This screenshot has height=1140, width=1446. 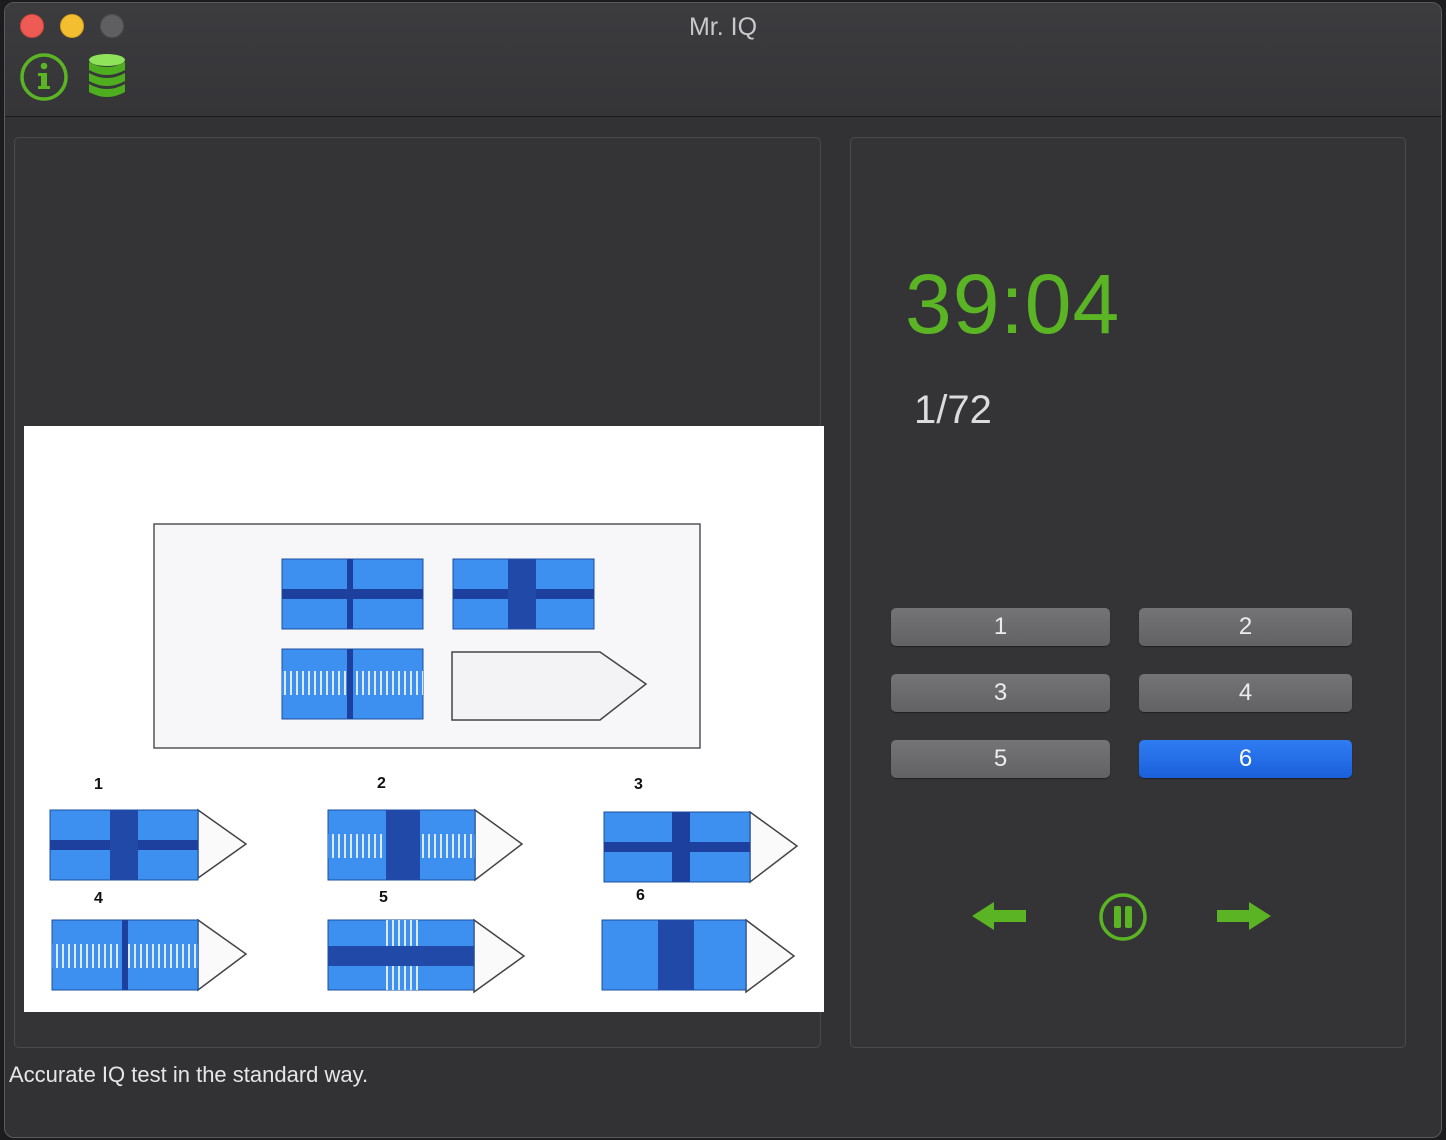 What do you see at coordinates (1245, 759) in the screenshot?
I see `answer-button-6: 6` at bounding box center [1245, 759].